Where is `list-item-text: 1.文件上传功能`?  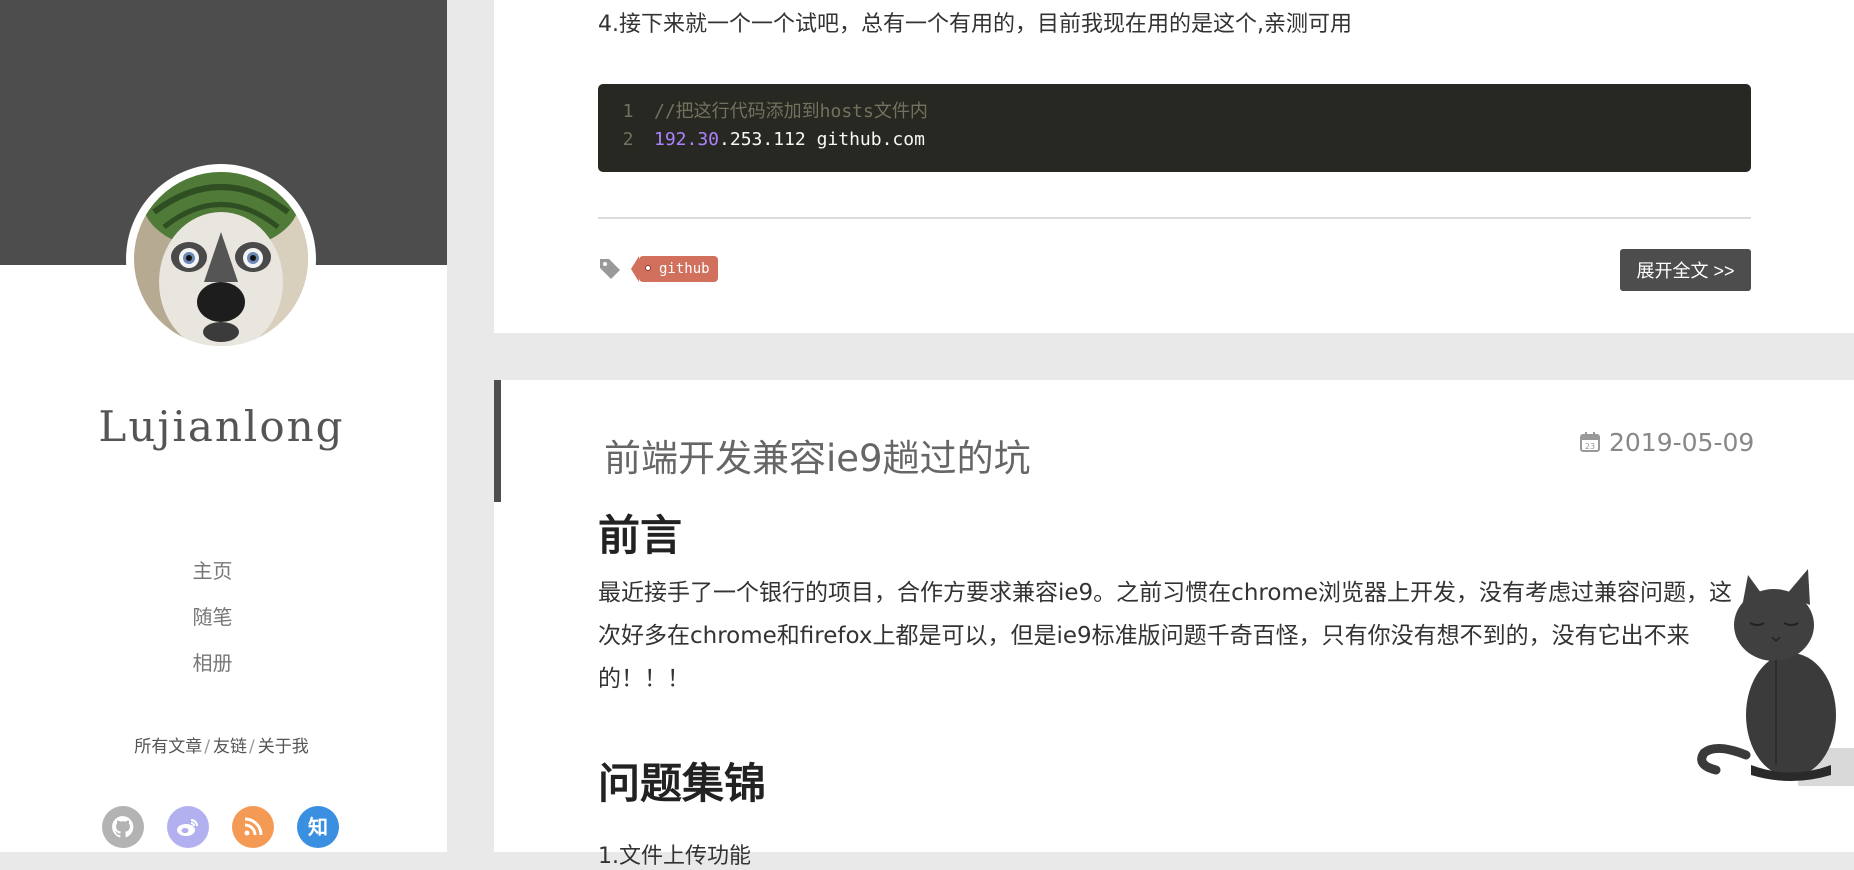 list-item-text: 1.文件上传功能 is located at coordinates (674, 856).